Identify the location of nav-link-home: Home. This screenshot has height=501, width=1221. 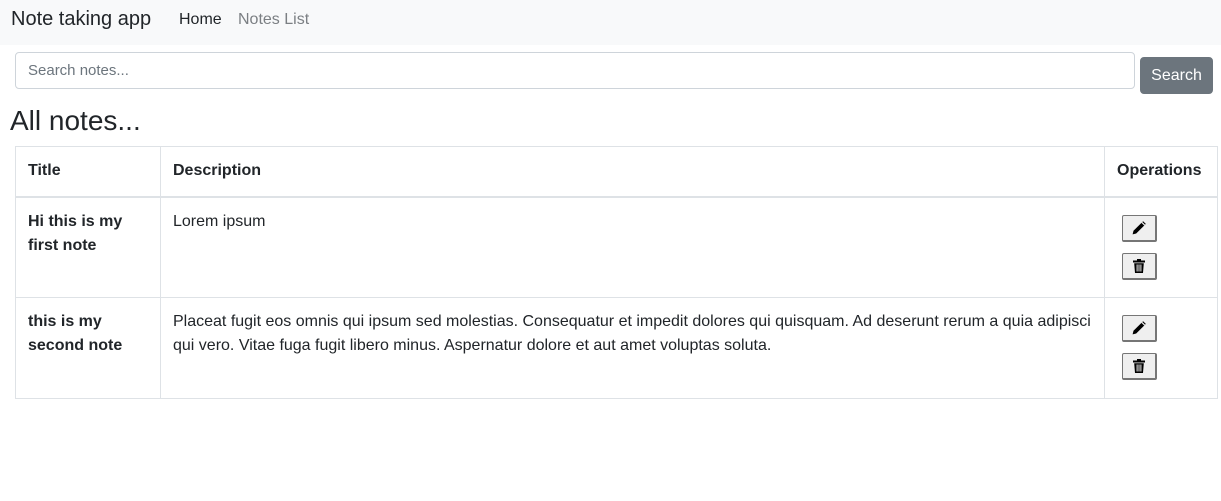
(200, 20).